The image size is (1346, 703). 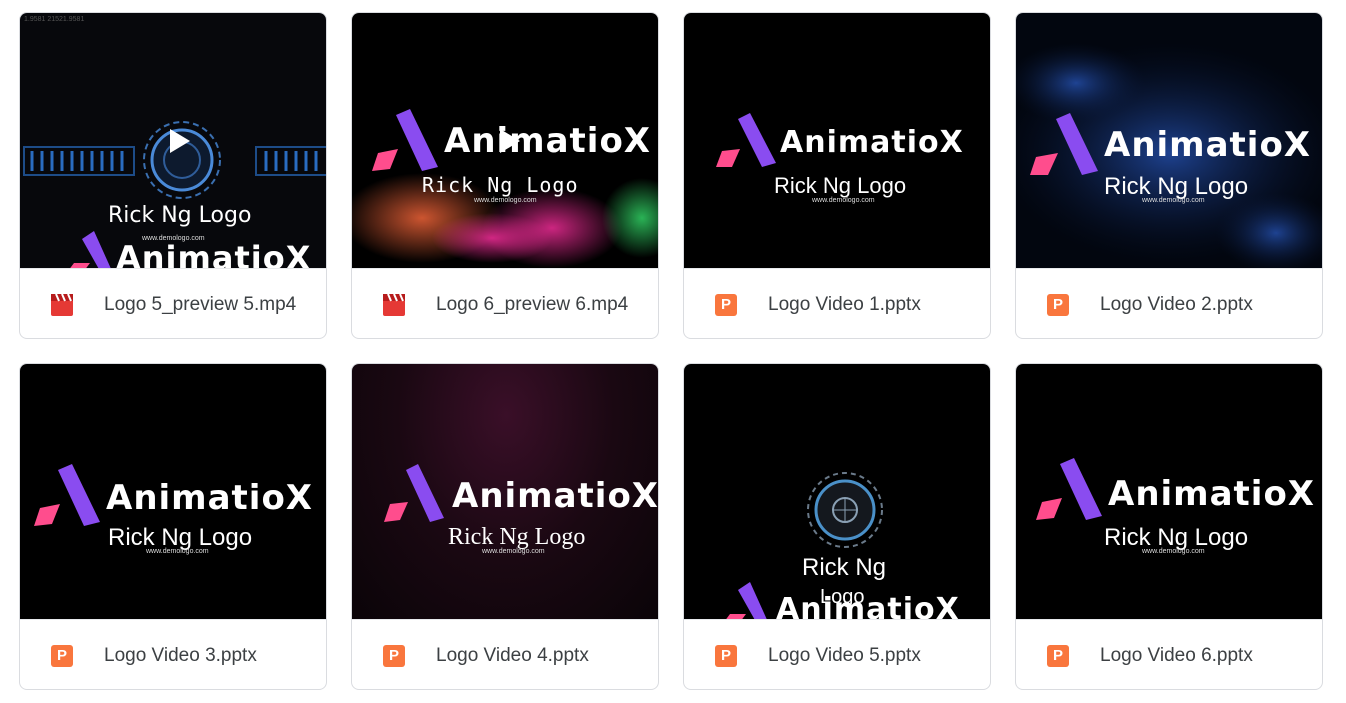 What do you see at coordinates (844, 303) in the screenshot?
I see `file-name: Logo Video 1.pptx` at bounding box center [844, 303].